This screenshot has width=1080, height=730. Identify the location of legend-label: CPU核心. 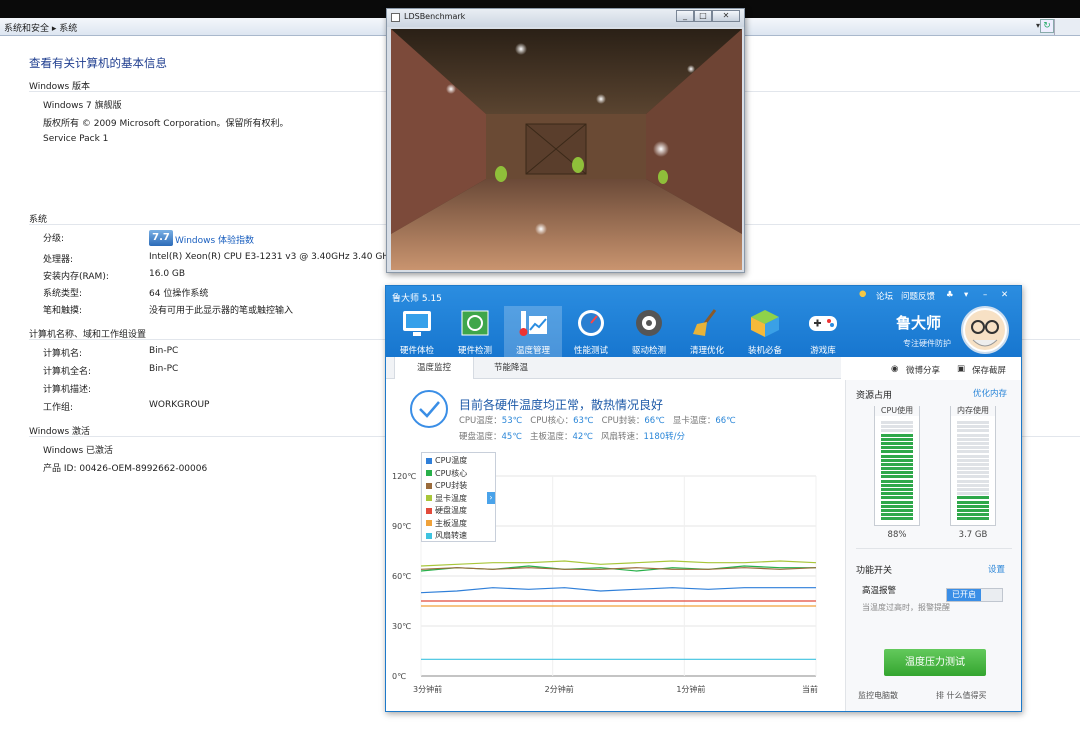
(451, 473).